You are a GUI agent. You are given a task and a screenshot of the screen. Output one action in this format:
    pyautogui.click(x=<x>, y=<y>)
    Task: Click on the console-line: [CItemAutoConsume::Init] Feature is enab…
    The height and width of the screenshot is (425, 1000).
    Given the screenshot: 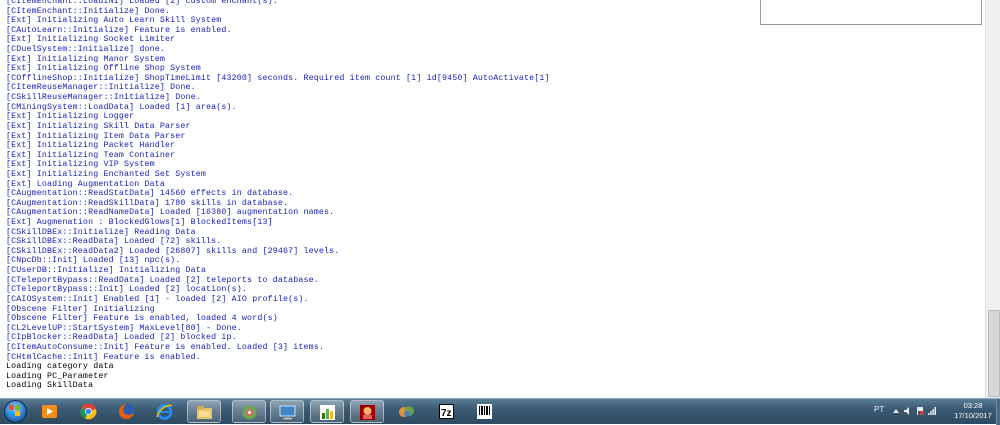 What is the action you would take?
    pyautogui.click(x=165, y=347)
    